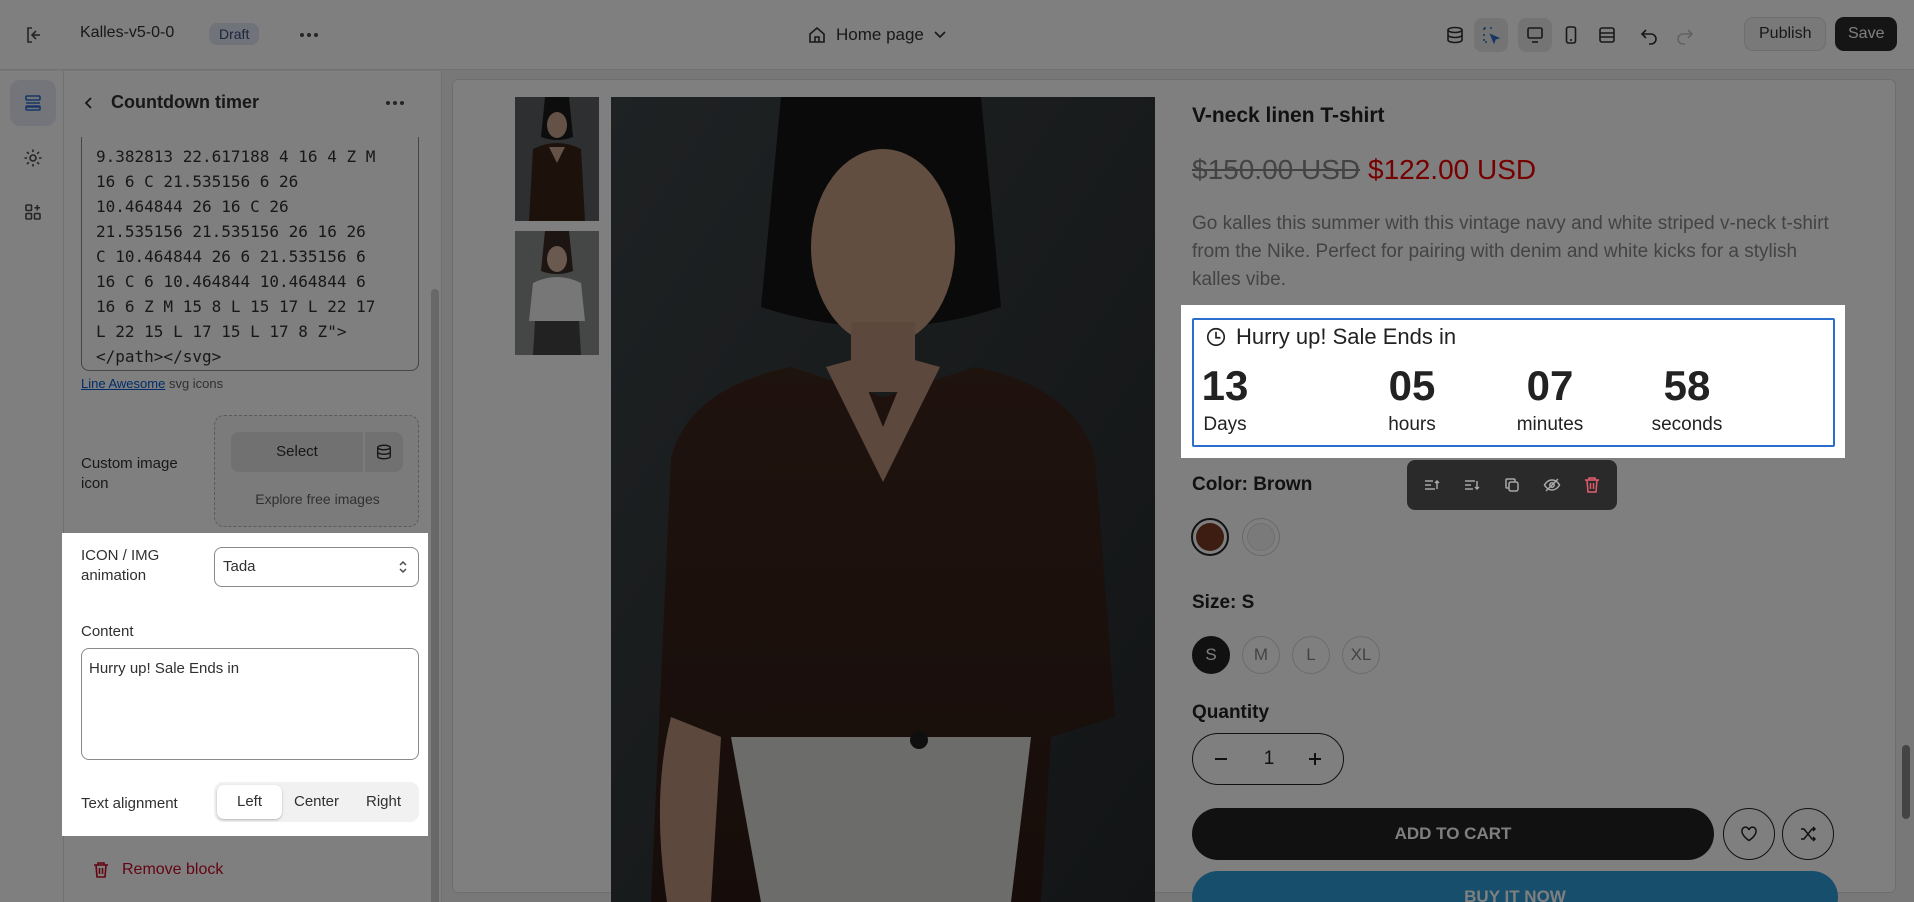 The height and width of the screenshot is (902, 1914). Describe the element at coordinates (101, 870) in the screenshot. I see `trash-icon` at that location.